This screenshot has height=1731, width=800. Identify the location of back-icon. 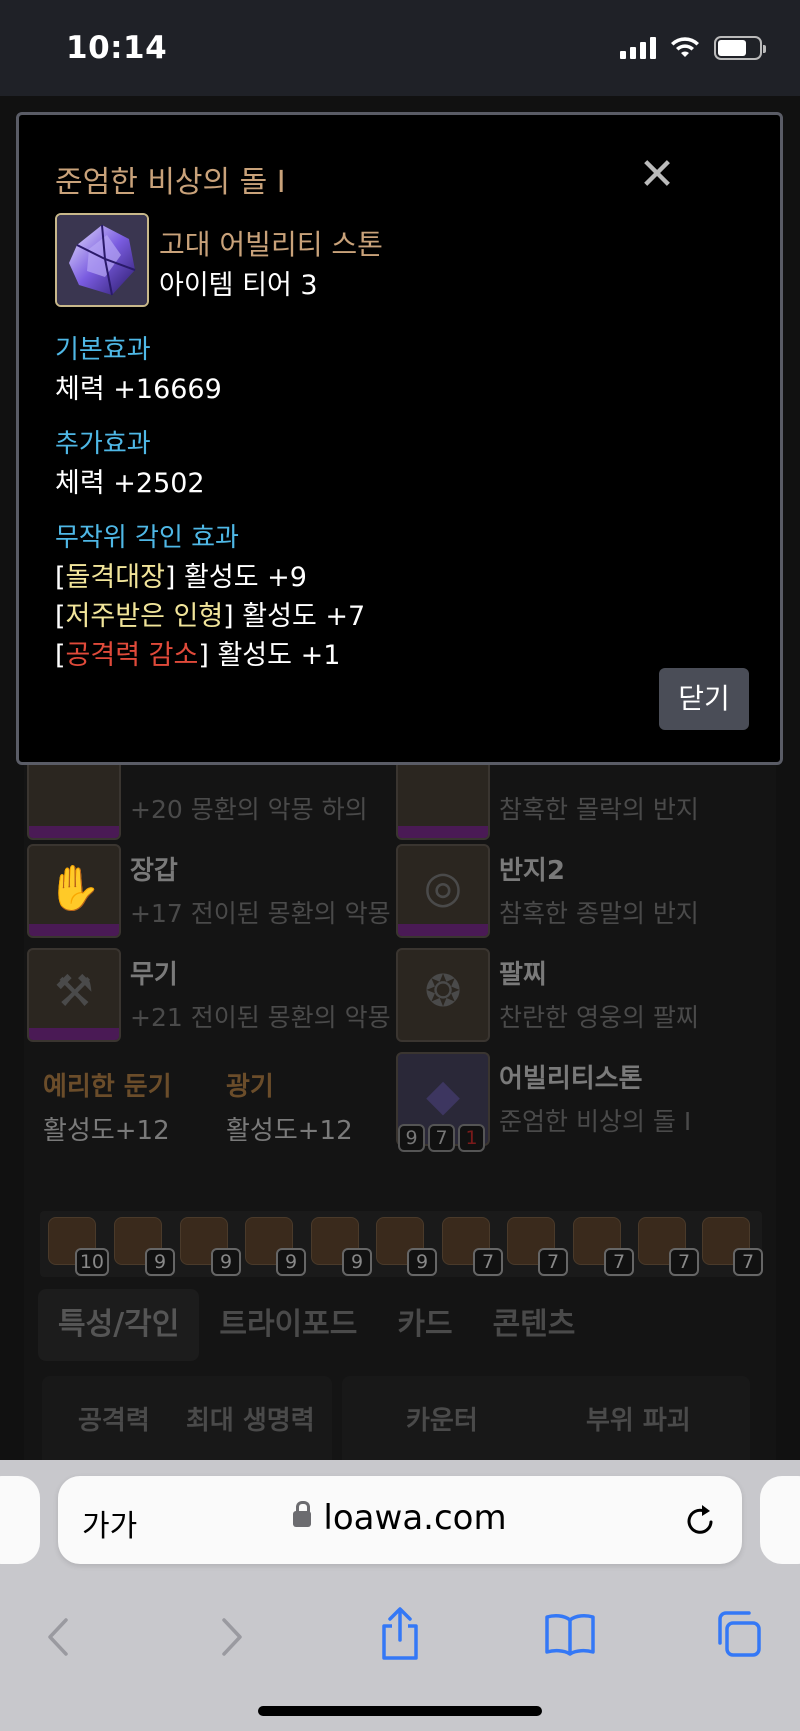
(59, 1637).